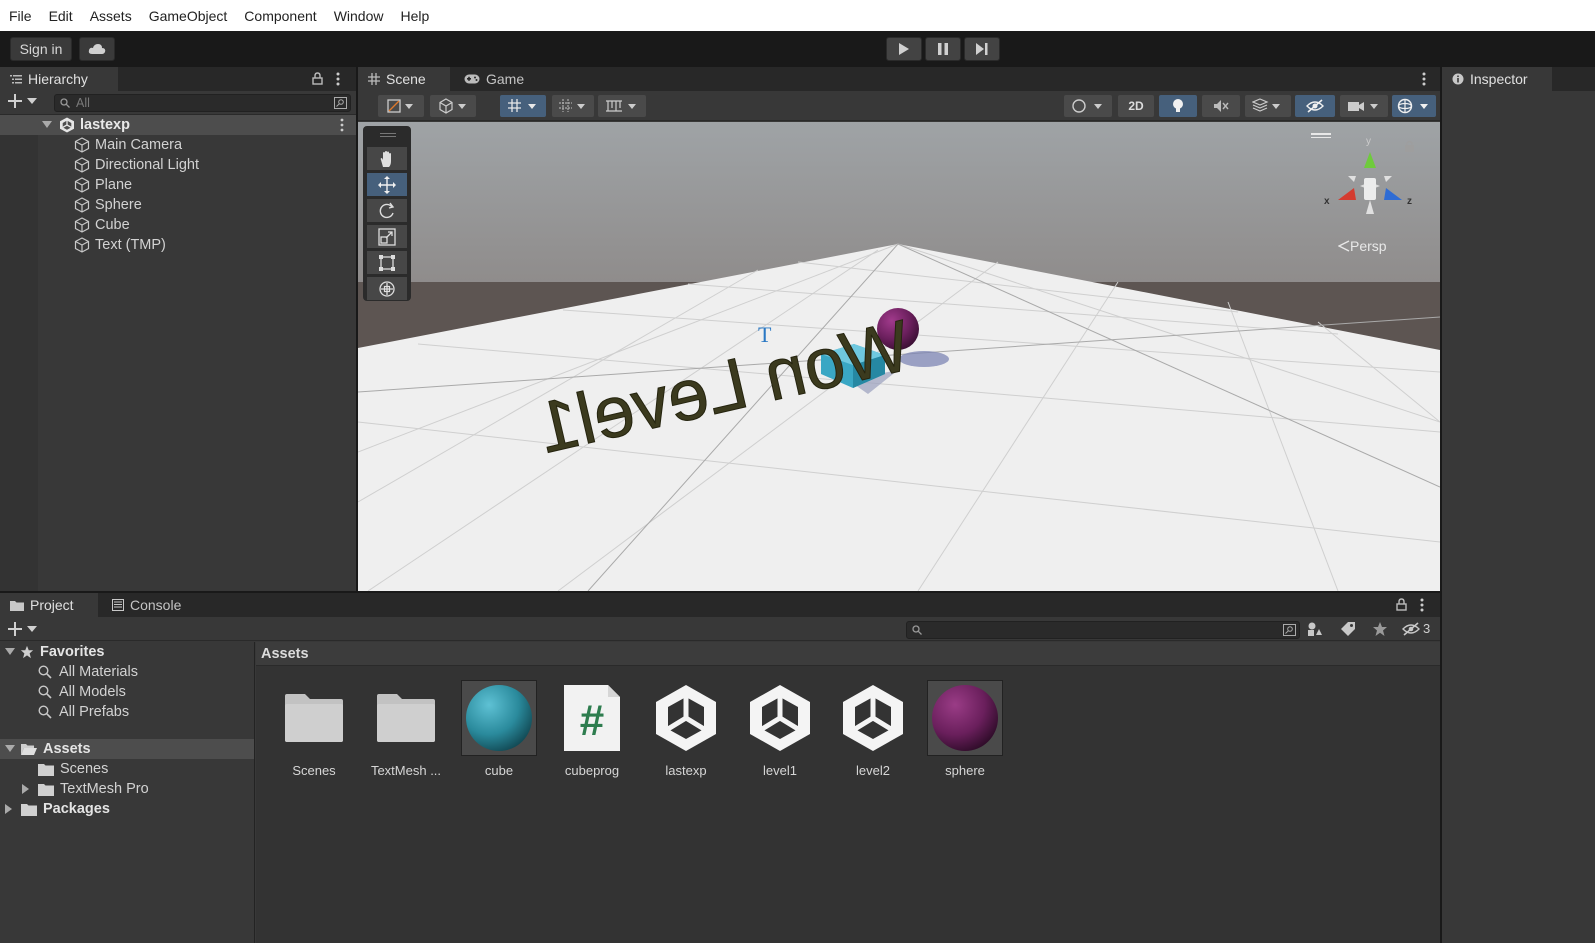 Image resolution: width=1595 pixels, height=943 pixels. I want to click on draw-mode-dropdown, so click(401, 106).